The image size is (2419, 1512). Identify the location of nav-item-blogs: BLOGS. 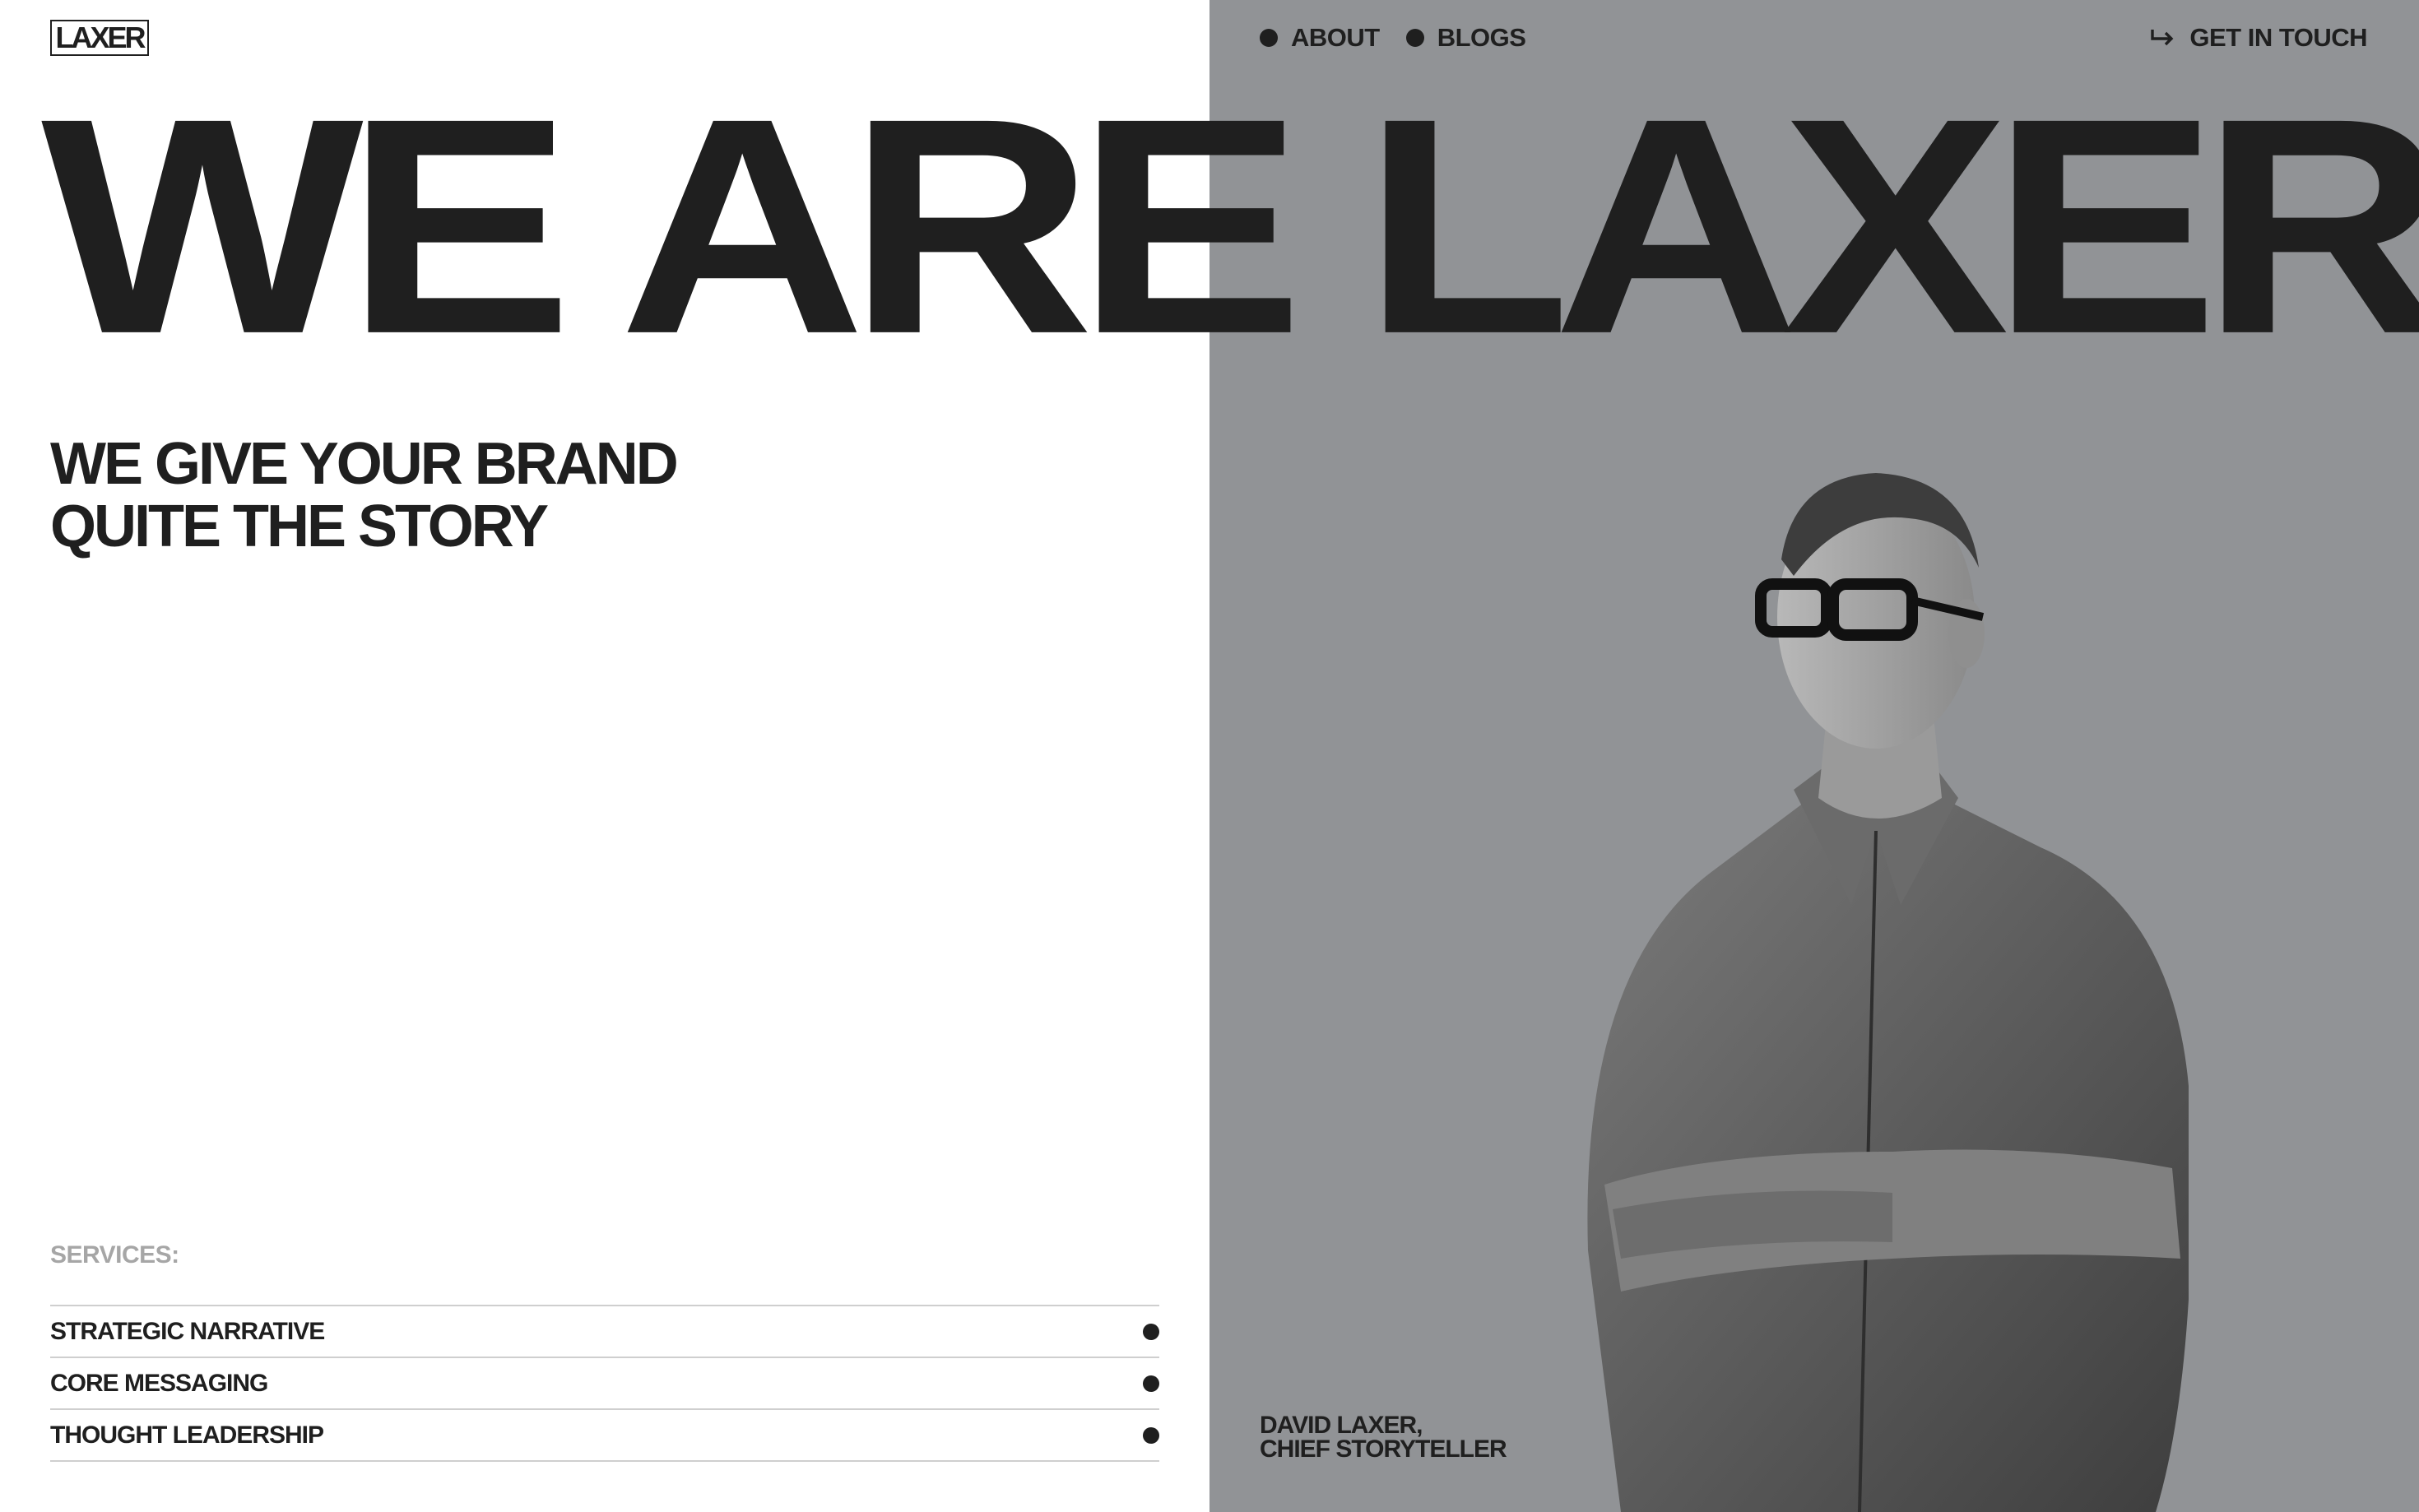
(1465, 38).